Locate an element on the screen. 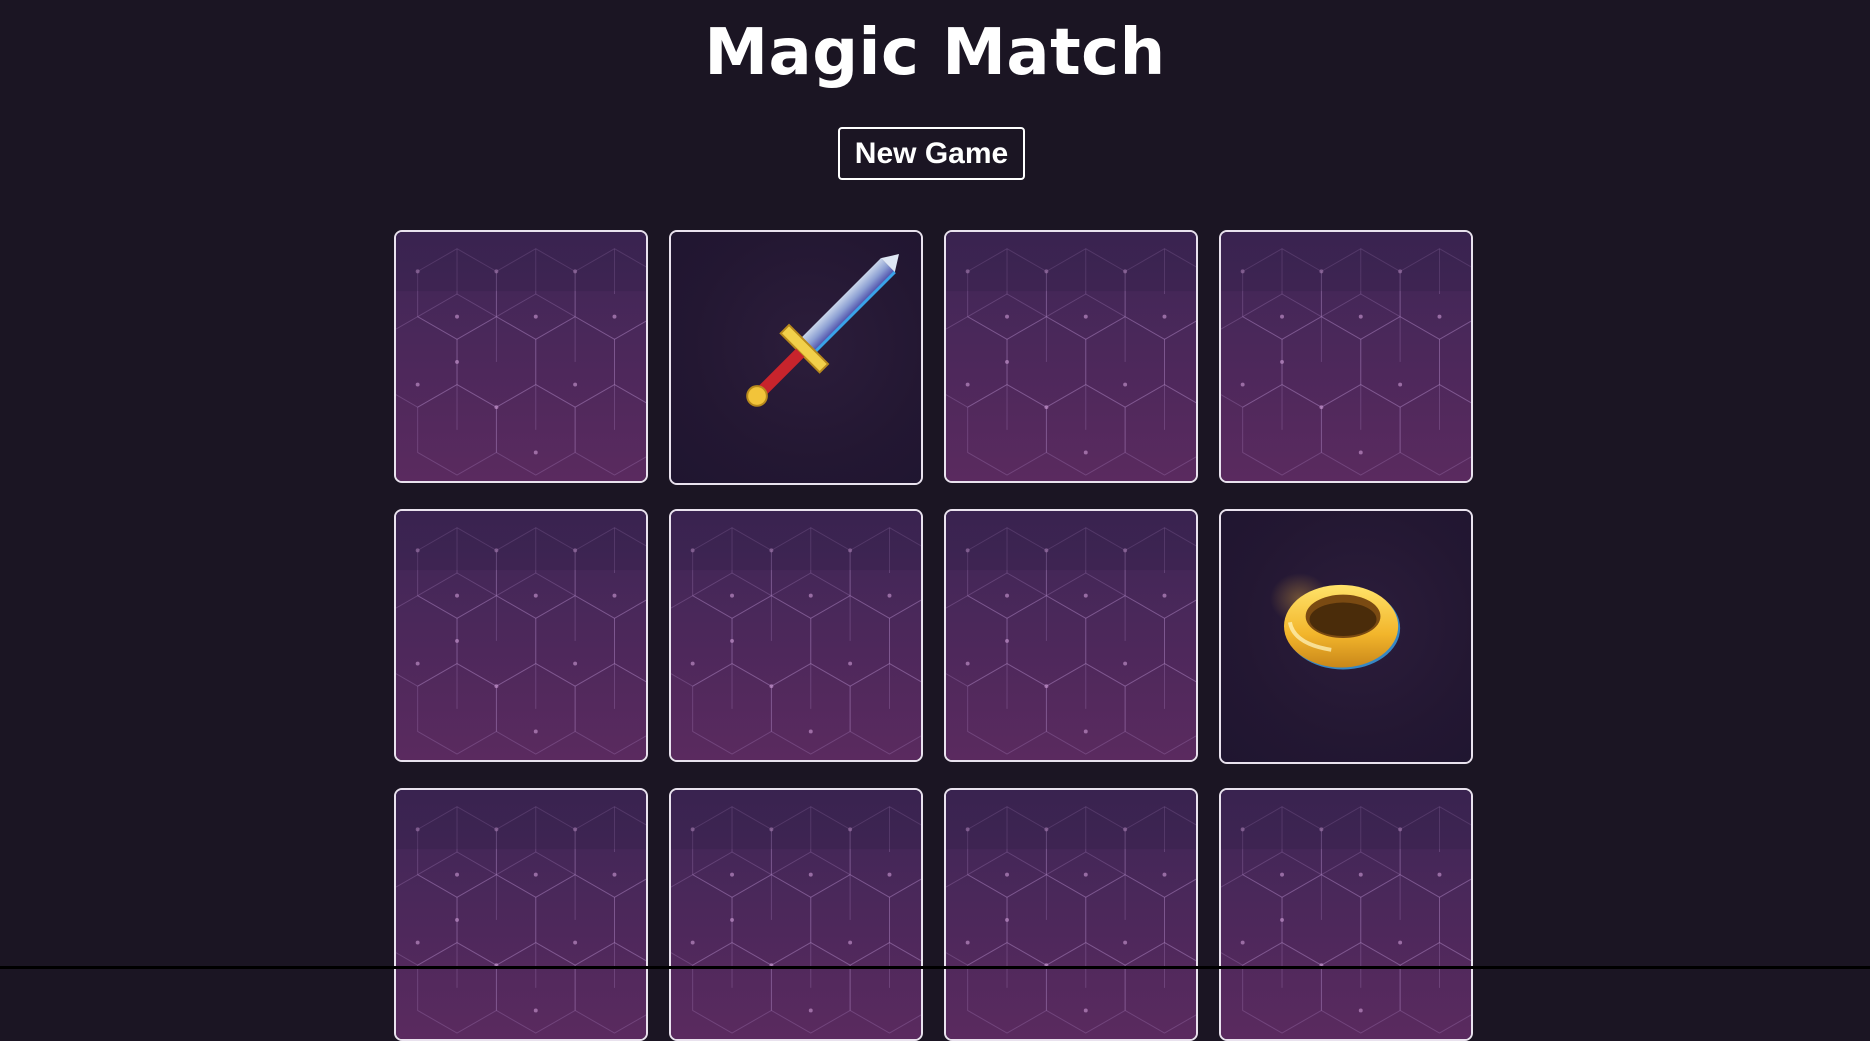 Image resolution: width=1870 pixels, height=1041 pixels. game-title: Magic Match is located at coordinates (935, 53).